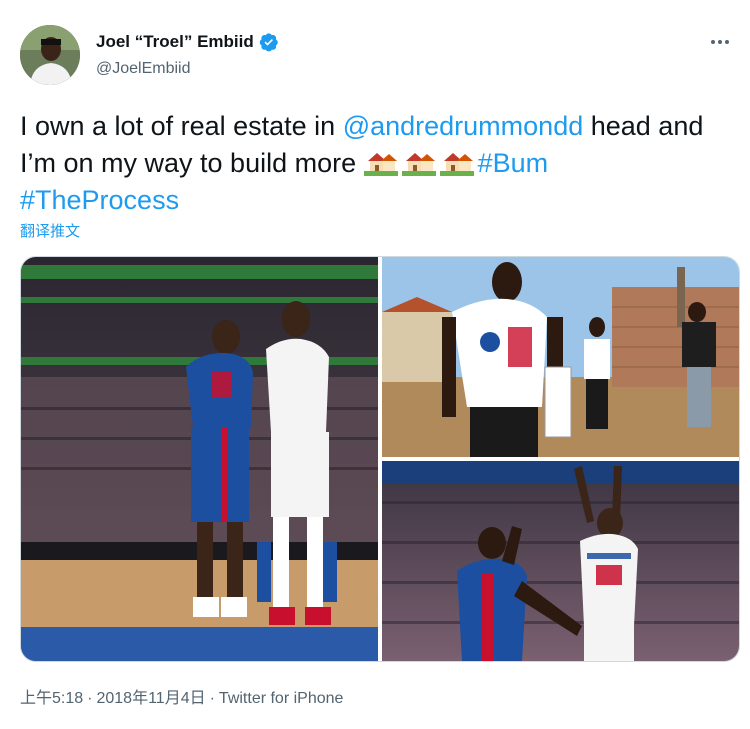 Image resolution: width=750 pixels, height=729 pixels. Describe the element at coordinates (720, 42) in the screenshot. I see `more-options-button` at that location.